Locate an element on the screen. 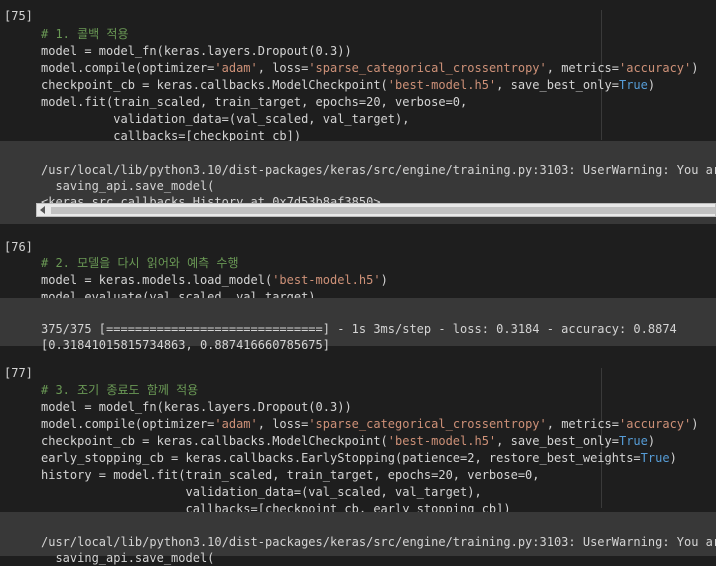 The height and width of the screenshot is (566, 716). code-line: model = keras.models.load_model( is located at coordinates (157, 280).